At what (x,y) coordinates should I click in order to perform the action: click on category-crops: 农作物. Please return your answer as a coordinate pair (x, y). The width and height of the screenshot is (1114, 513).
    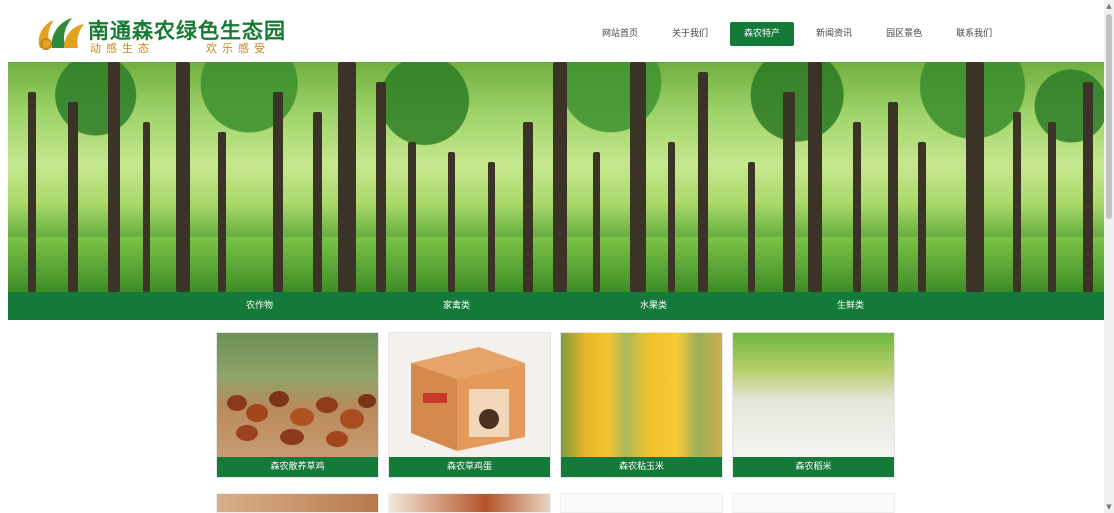
    Looking at the image, I should click on (259, 306).